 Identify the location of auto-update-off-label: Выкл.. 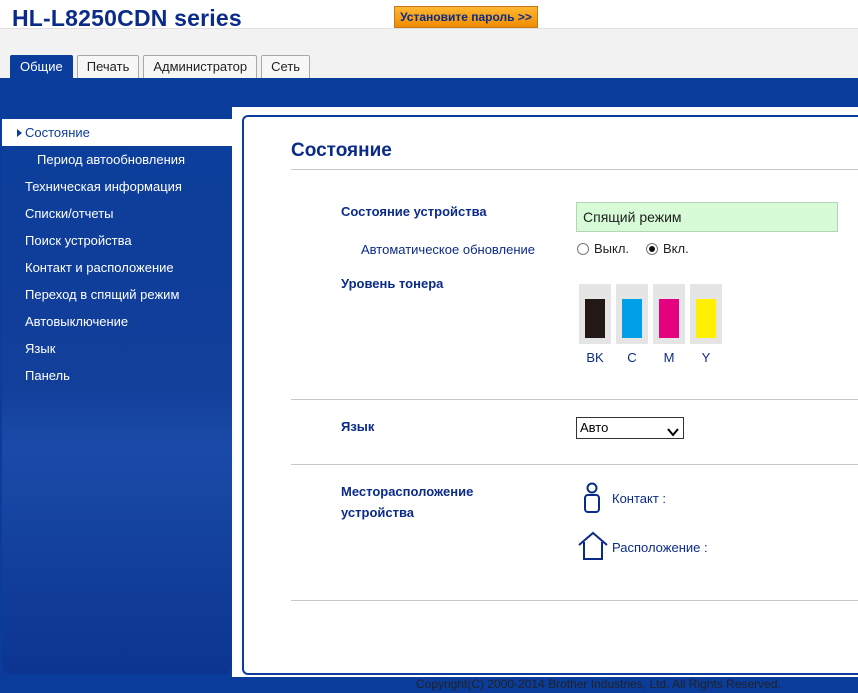
(612, 248).